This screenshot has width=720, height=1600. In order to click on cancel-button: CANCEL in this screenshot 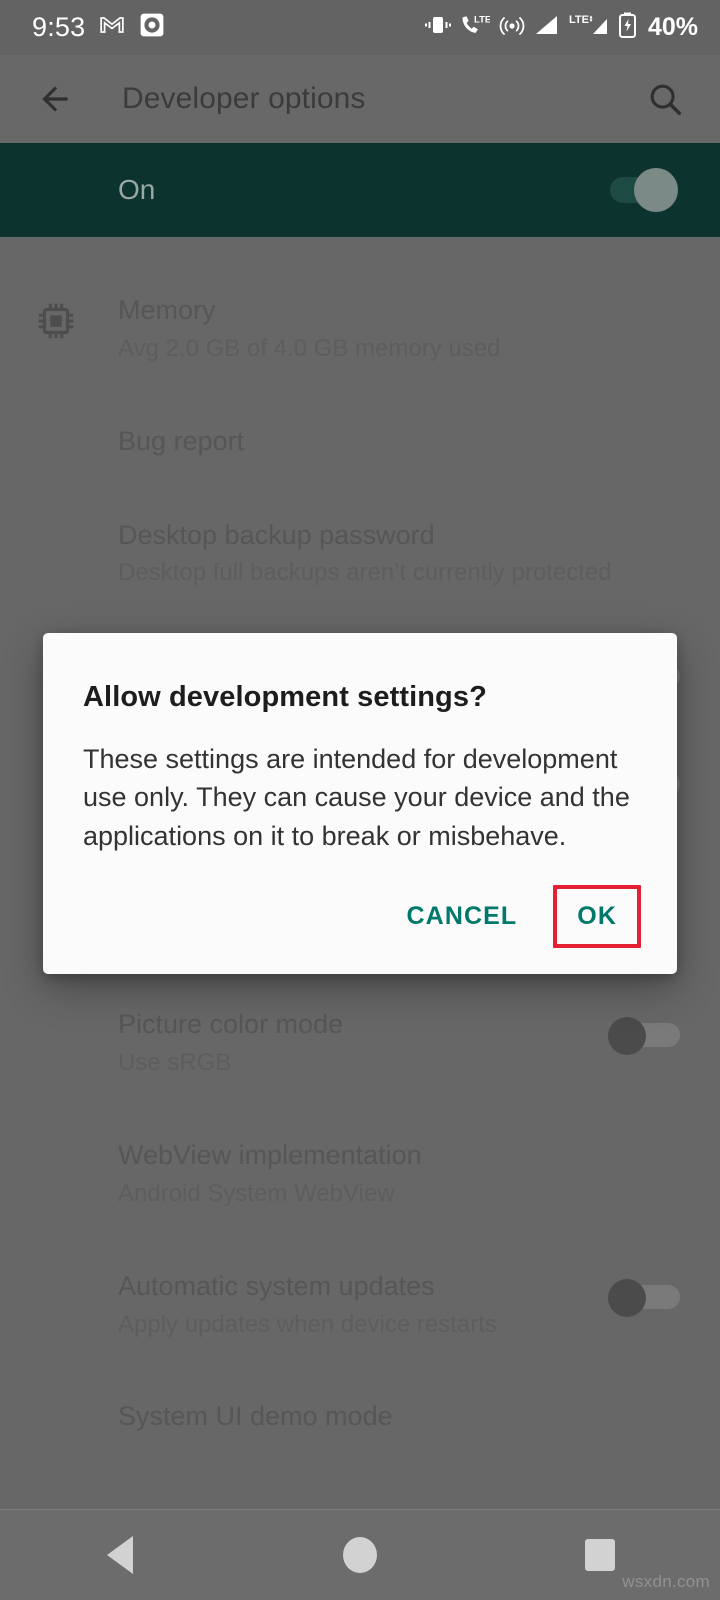, I will do `click(462, 916)`.